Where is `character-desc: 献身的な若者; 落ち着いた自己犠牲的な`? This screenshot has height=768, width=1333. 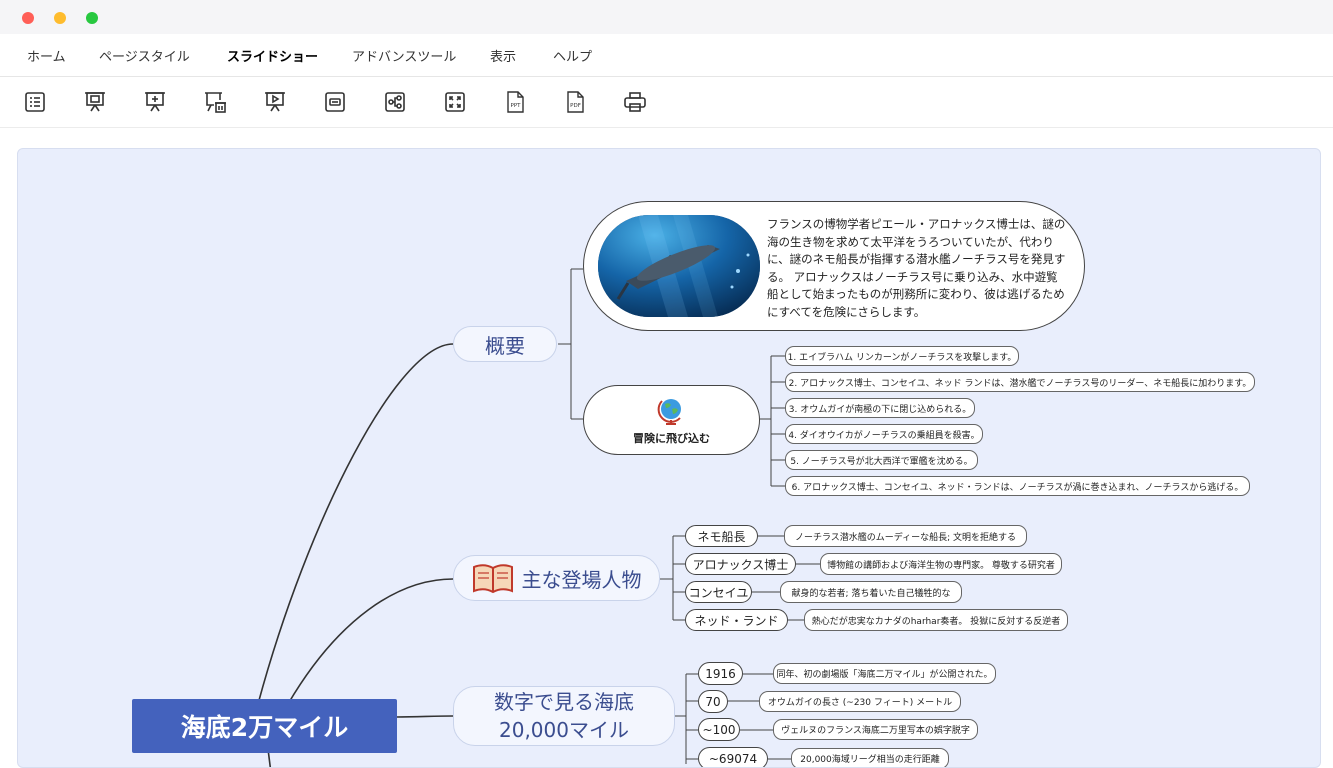 character-desc: 献身的な若者; 落ち着いた自己犠牲的な is located at coordinates (871, 592).